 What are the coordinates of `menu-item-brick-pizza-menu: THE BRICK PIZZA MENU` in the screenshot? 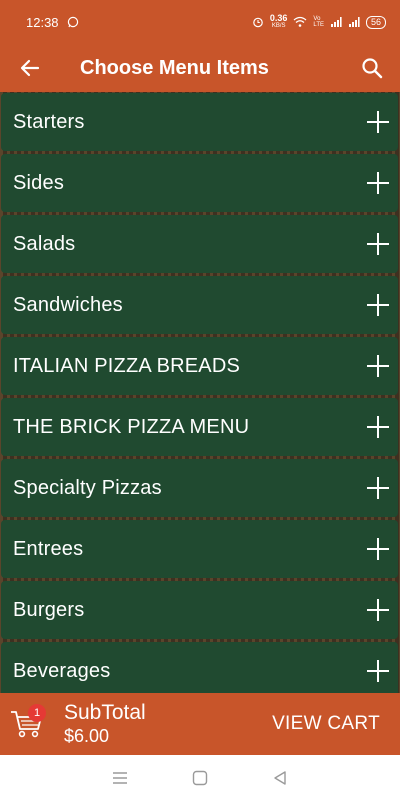 It's located at (199, 427).